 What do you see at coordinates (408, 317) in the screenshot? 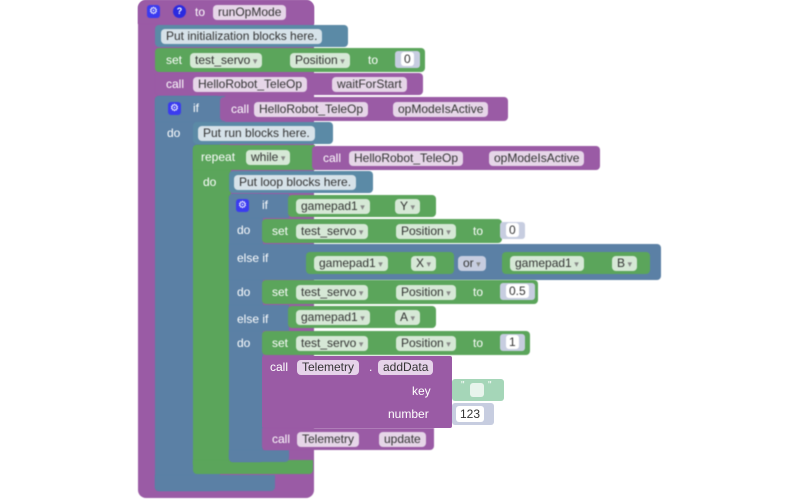
I see `button-dropdown: A` at bounding box center [408, 317].